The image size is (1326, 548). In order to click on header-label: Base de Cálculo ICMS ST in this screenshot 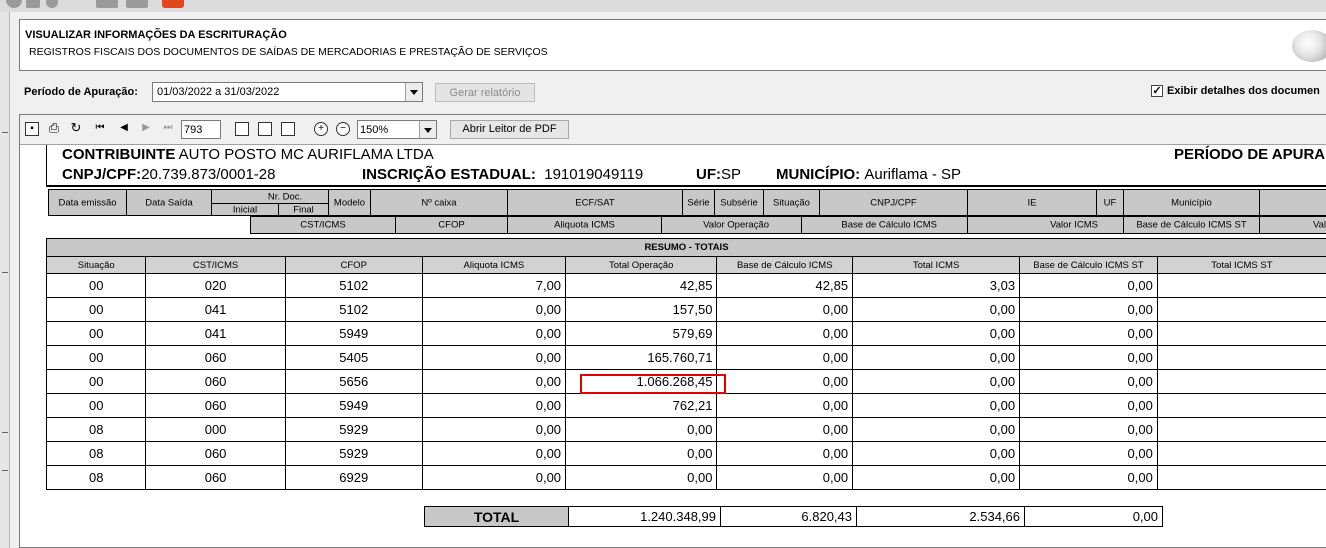, I will do `click(1191, 225)`.